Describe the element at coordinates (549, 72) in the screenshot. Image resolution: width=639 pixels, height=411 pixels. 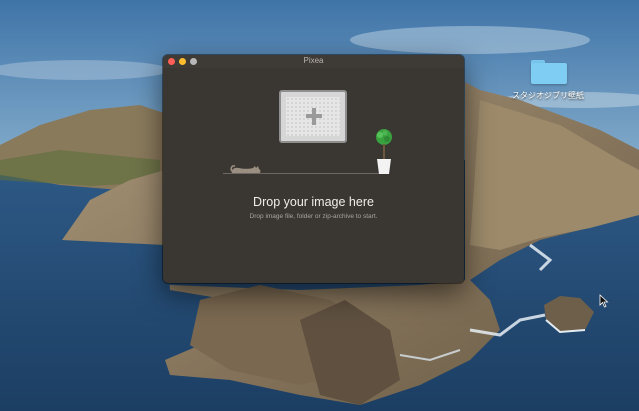
I see `folder-icon` at that location.